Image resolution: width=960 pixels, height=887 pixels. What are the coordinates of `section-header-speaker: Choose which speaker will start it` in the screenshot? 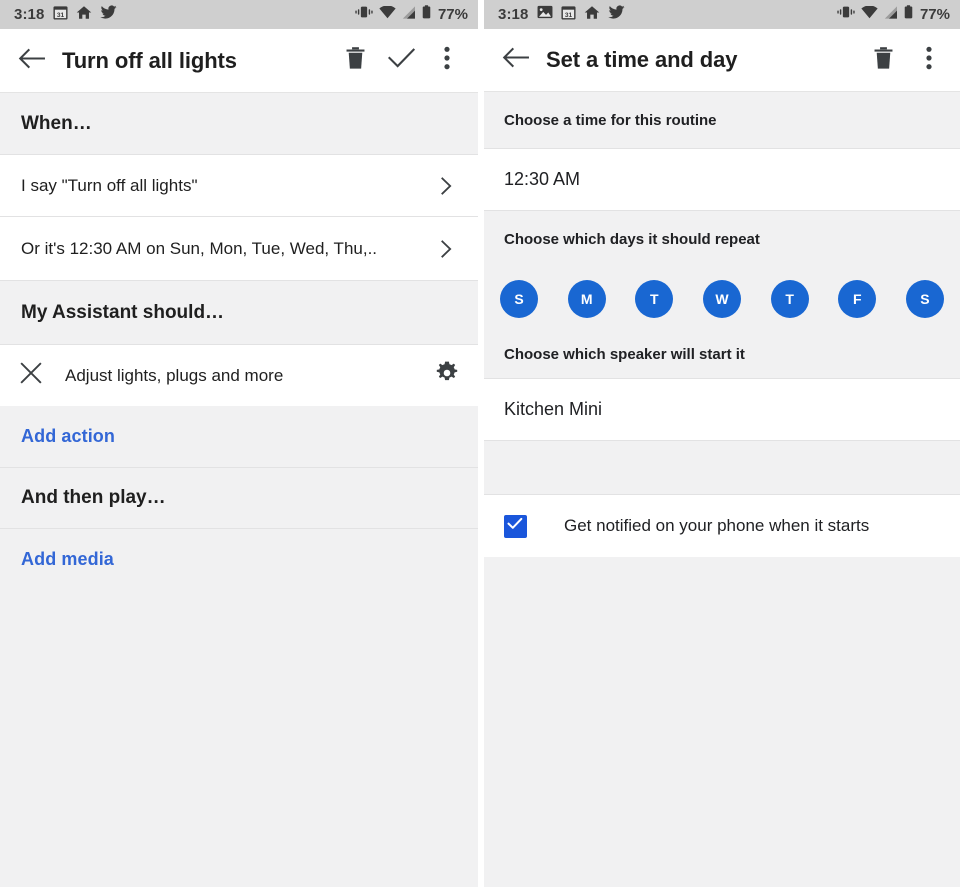 It's located at (722, 355).